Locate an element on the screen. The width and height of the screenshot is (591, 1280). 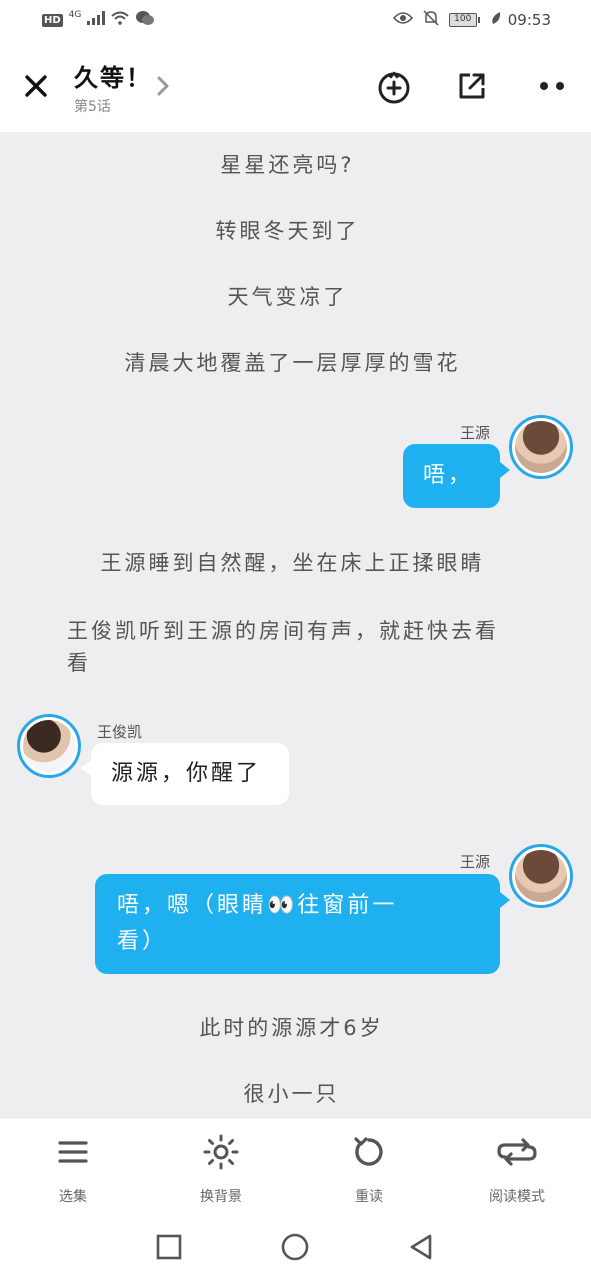
chapters-button: 选集 is located at coordinates (73, 1169).